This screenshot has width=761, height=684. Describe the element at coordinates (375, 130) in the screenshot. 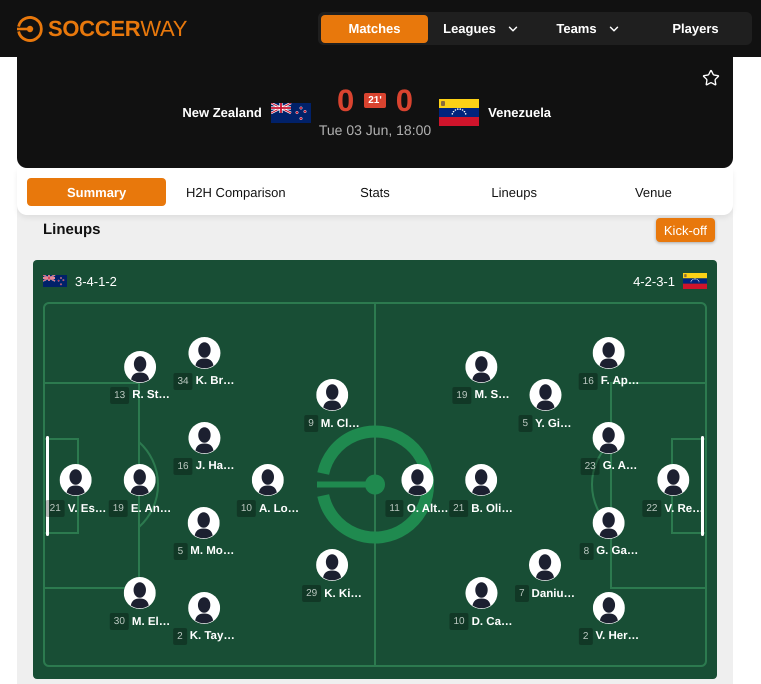

I see `match-date: Tue 03 Jun, 18:00` at that location.